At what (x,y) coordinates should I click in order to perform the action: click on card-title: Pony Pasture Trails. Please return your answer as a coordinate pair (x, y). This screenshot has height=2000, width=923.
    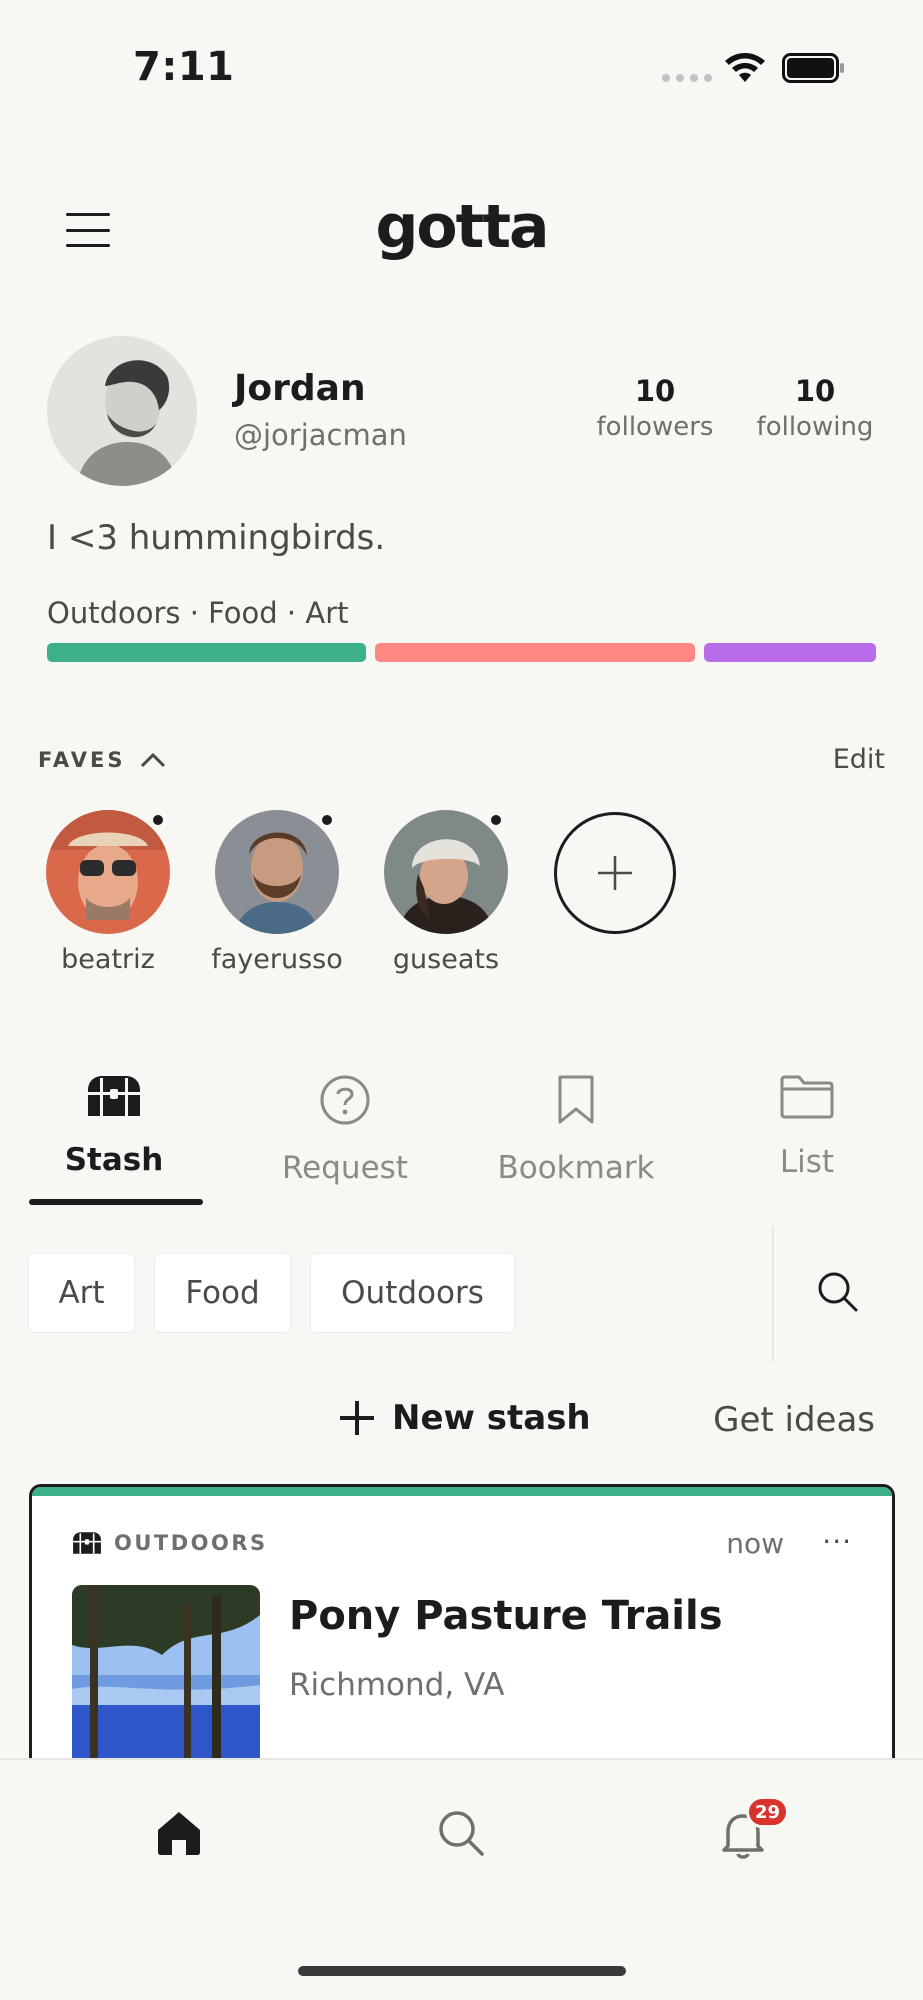
    Looking at the image, I should click on (506, 1616).